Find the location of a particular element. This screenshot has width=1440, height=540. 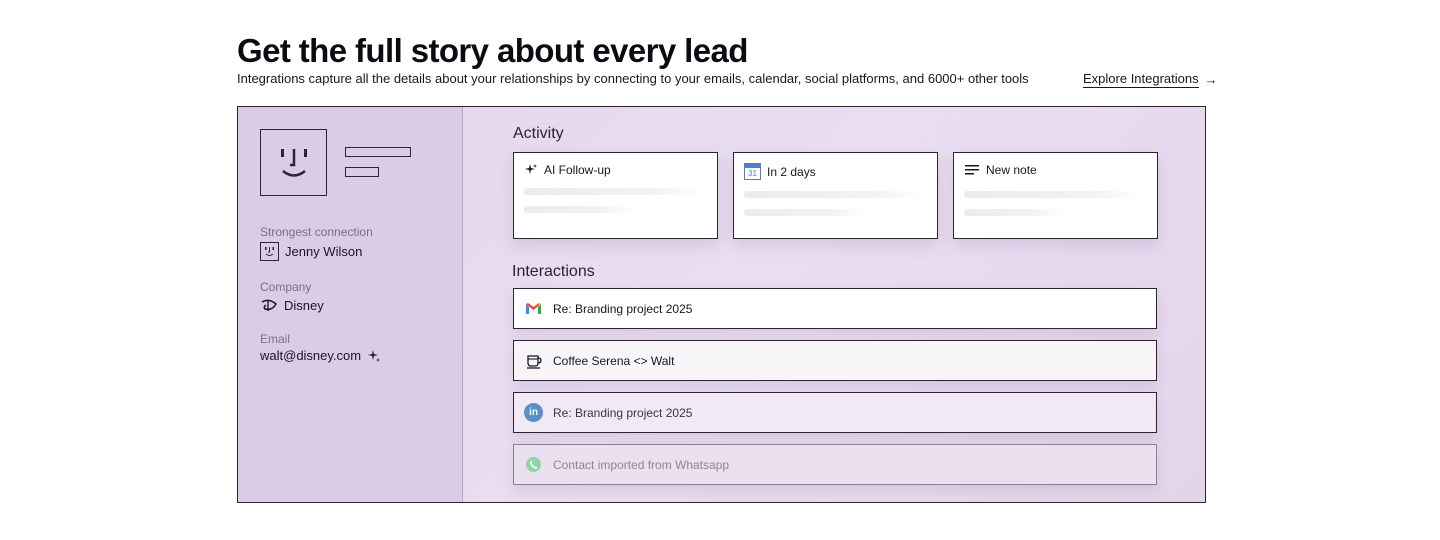

activity-card-in-2-days: 31 In 2 days is located at coordinates (835, 195).